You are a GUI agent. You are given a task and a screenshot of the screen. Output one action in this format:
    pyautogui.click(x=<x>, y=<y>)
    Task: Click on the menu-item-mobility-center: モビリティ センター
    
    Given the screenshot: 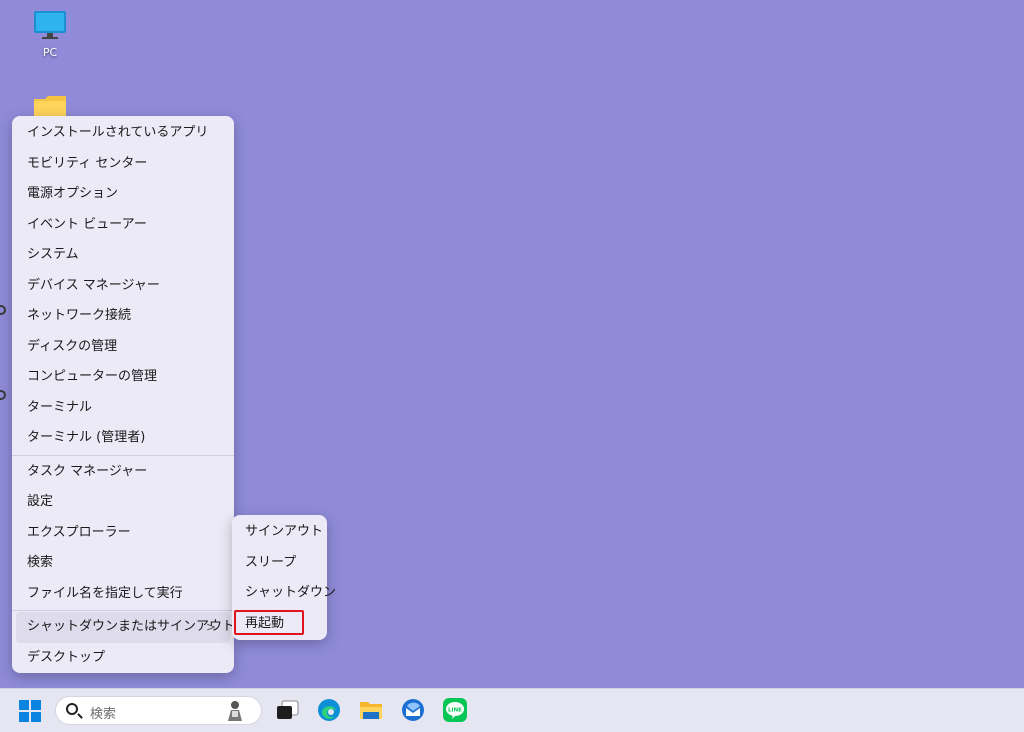 What is the action you would take?
    pyautogui.click(x=123, y=164)
    